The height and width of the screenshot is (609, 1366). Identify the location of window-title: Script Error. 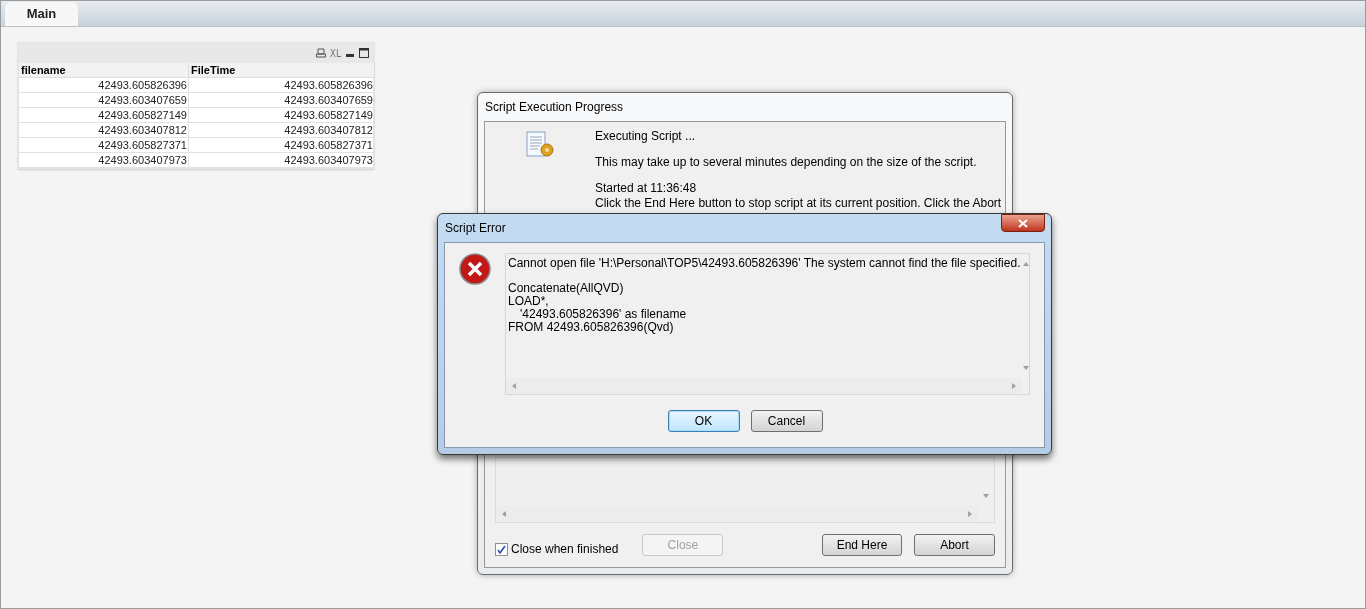
(475, 228).